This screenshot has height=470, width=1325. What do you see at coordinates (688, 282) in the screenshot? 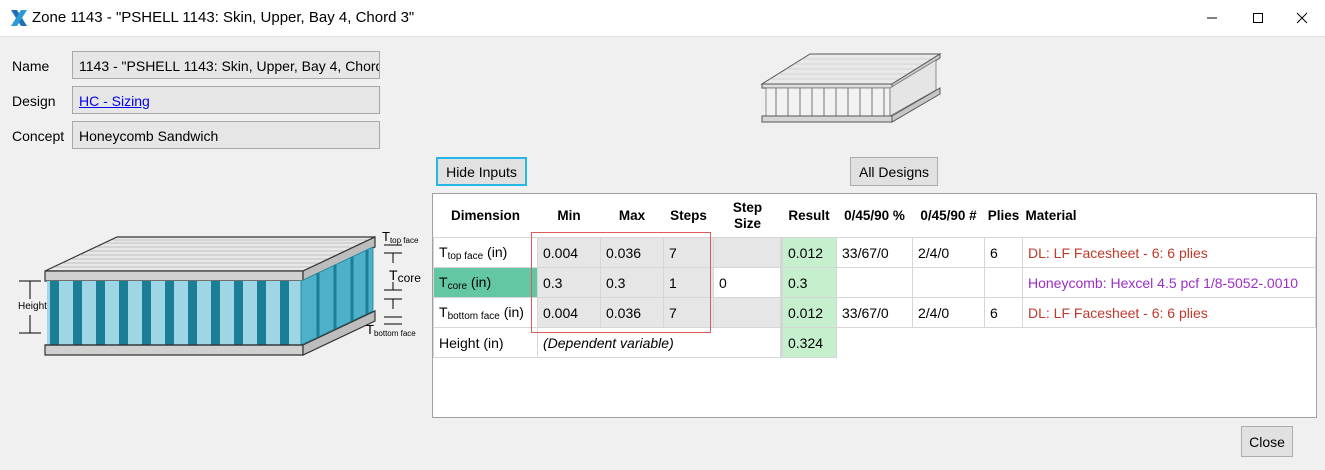
I see `steps-cell: 1` at bounding box center [688, 282].